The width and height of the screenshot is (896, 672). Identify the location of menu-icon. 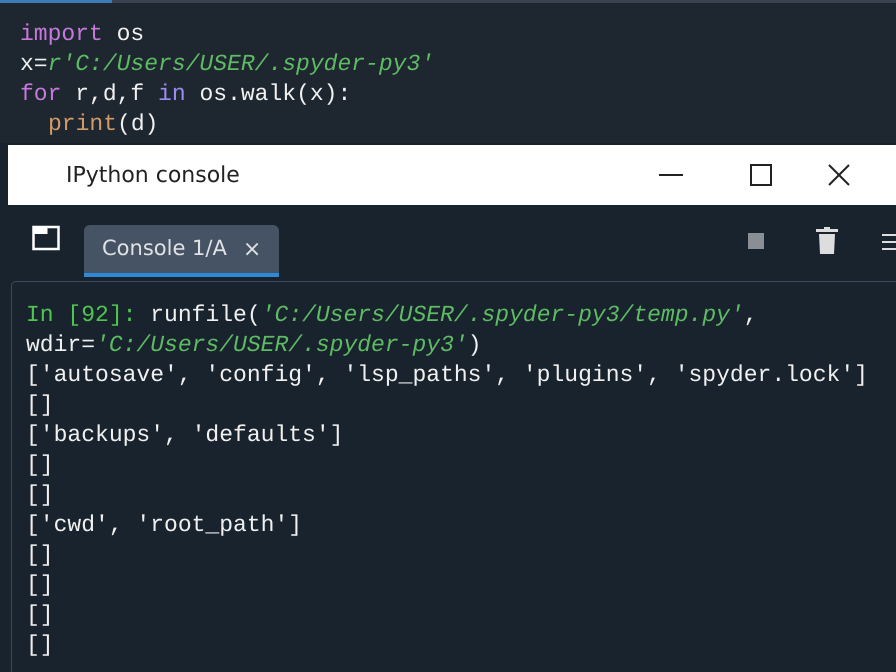
(889, 242).